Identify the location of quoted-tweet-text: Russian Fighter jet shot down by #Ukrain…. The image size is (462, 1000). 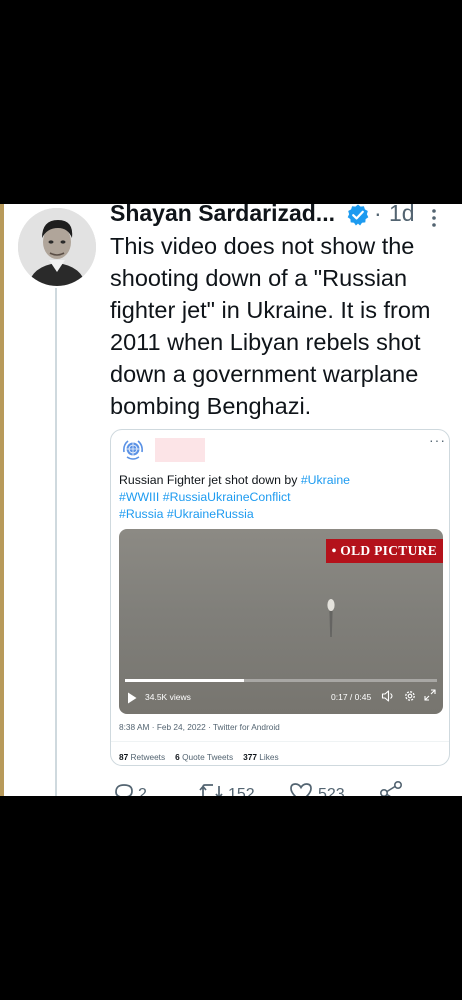
(279, 497).